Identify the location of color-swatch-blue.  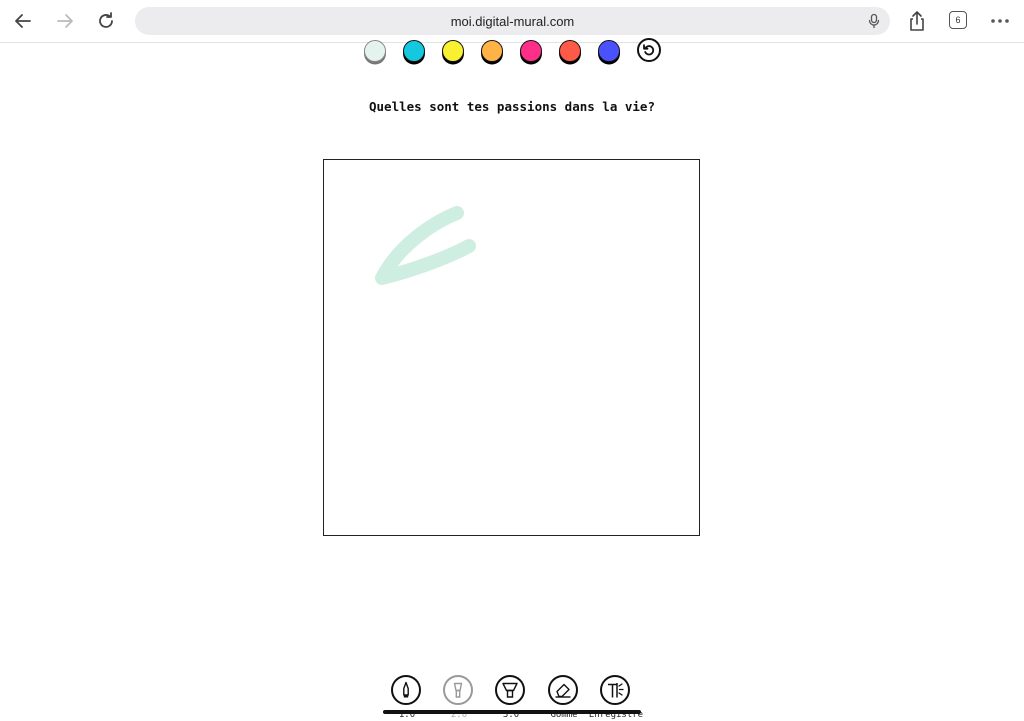
(609, 51).